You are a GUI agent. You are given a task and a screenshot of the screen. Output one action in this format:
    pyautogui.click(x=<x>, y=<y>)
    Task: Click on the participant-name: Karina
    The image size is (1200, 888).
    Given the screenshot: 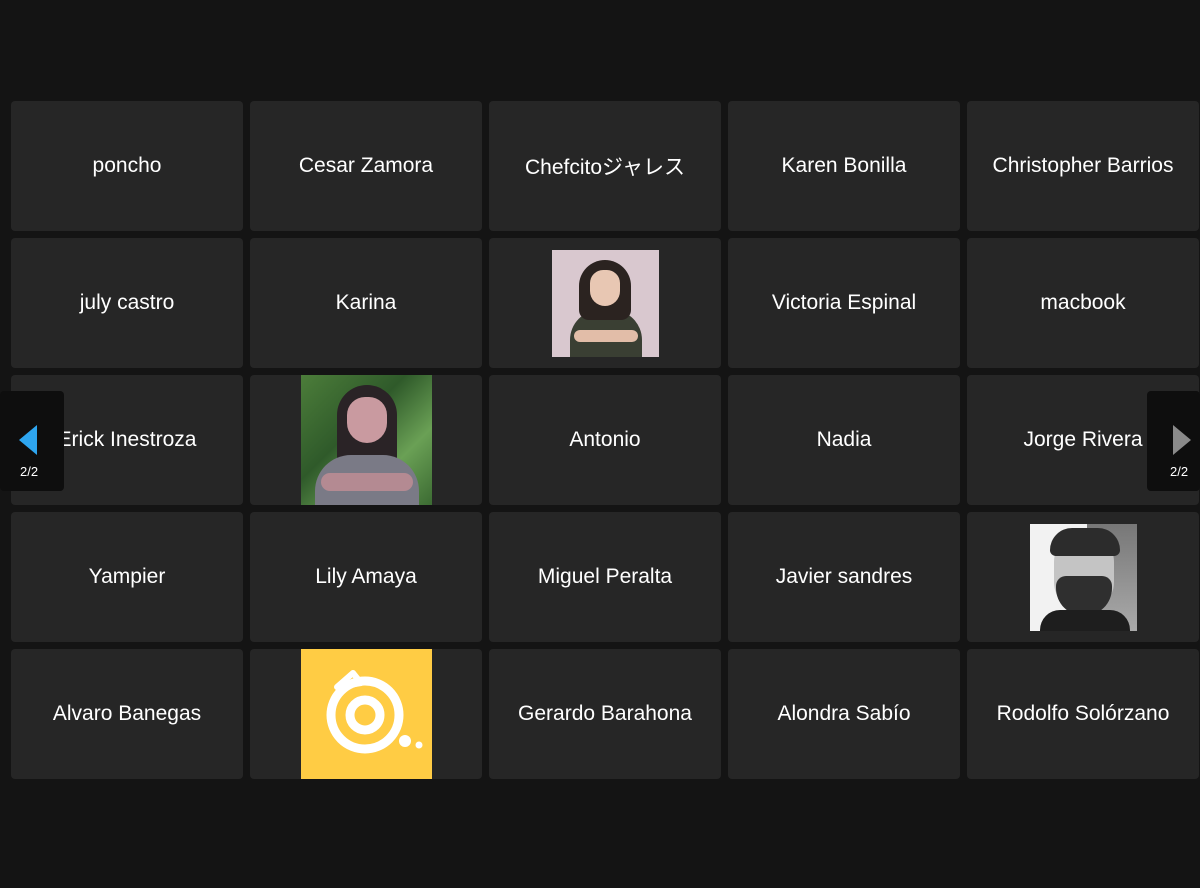 What is the action you would take?
    pyautogui.click(x=366, y=302)
    